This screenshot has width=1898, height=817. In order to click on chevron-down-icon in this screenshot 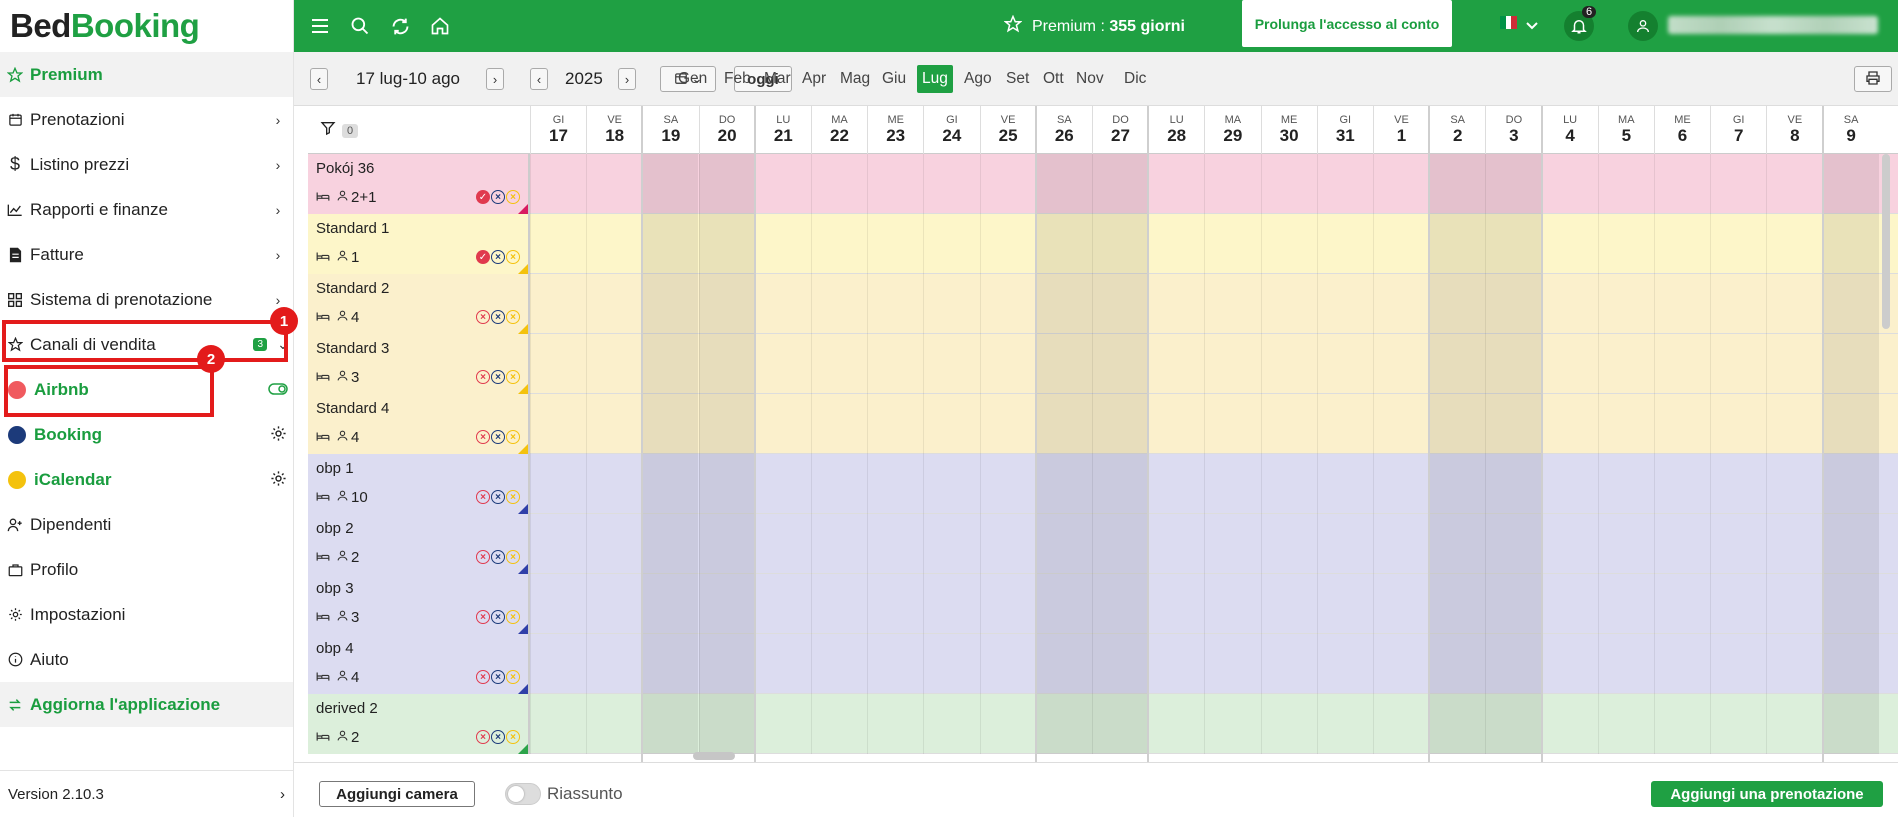, I will do `click(1532, 26)`.